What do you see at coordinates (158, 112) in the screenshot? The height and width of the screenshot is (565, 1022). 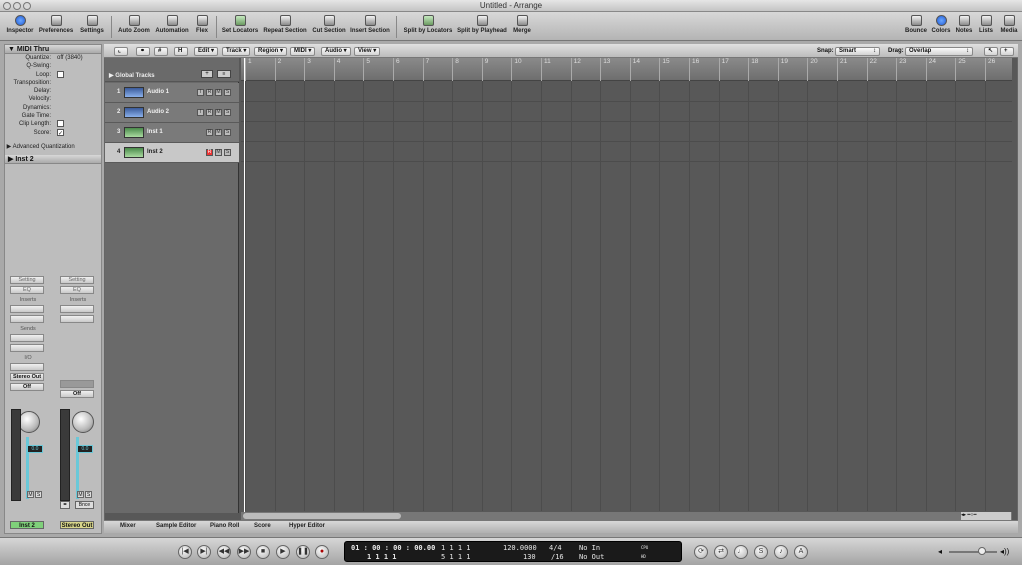 I see `track-name: Audio 2` at bounding box center [158, 112].